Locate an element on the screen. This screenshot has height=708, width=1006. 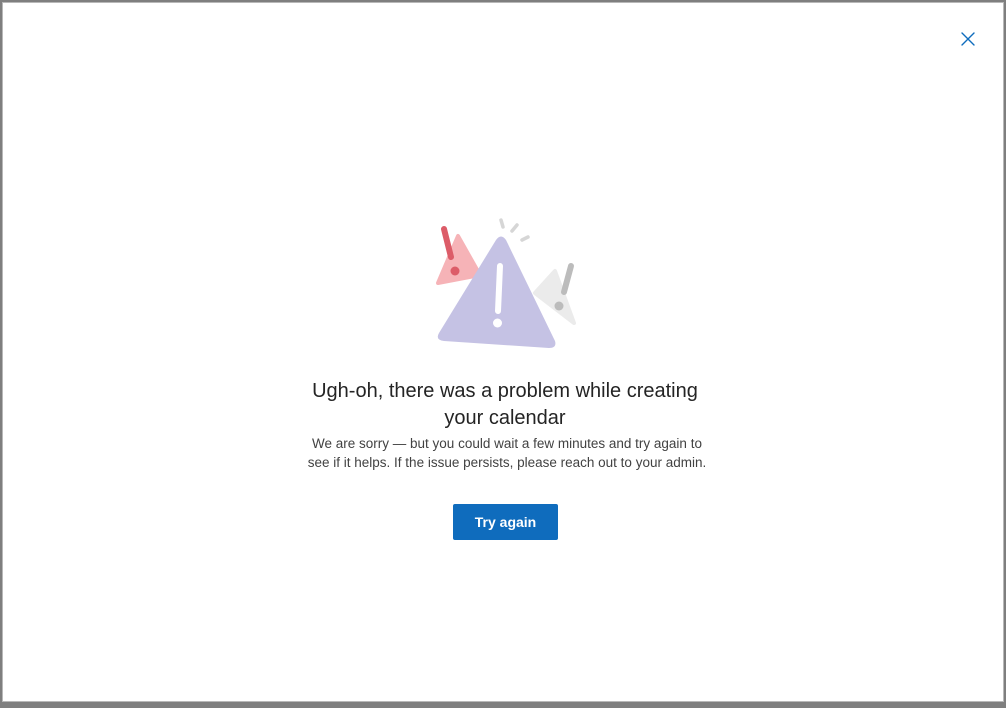
sparkle-lines is located at coordinates (514, 230).